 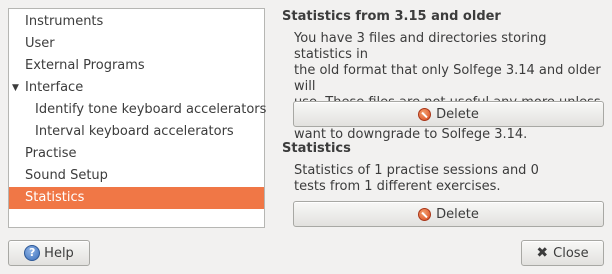 I want to click on tree-item-interval-accelerators: Interval keyboard accelerators, so click(x=136, y=132).